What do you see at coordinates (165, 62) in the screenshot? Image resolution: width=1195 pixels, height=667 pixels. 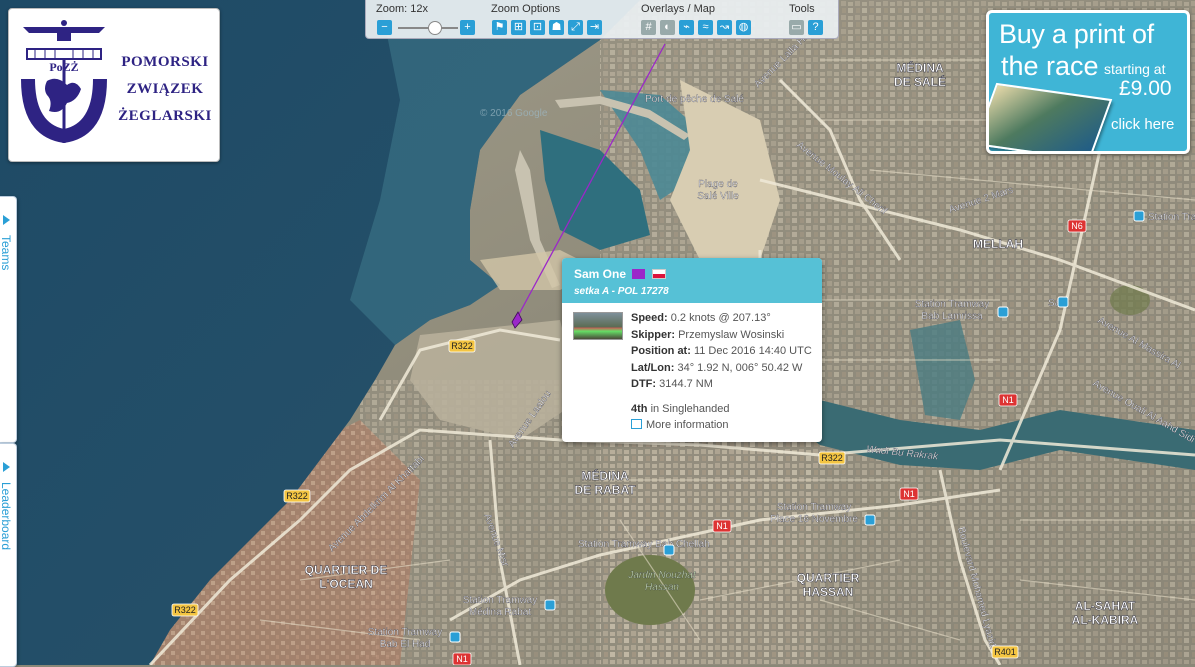 I see `logo-line-1: POMORSKI` at bounding box center [165, 62].